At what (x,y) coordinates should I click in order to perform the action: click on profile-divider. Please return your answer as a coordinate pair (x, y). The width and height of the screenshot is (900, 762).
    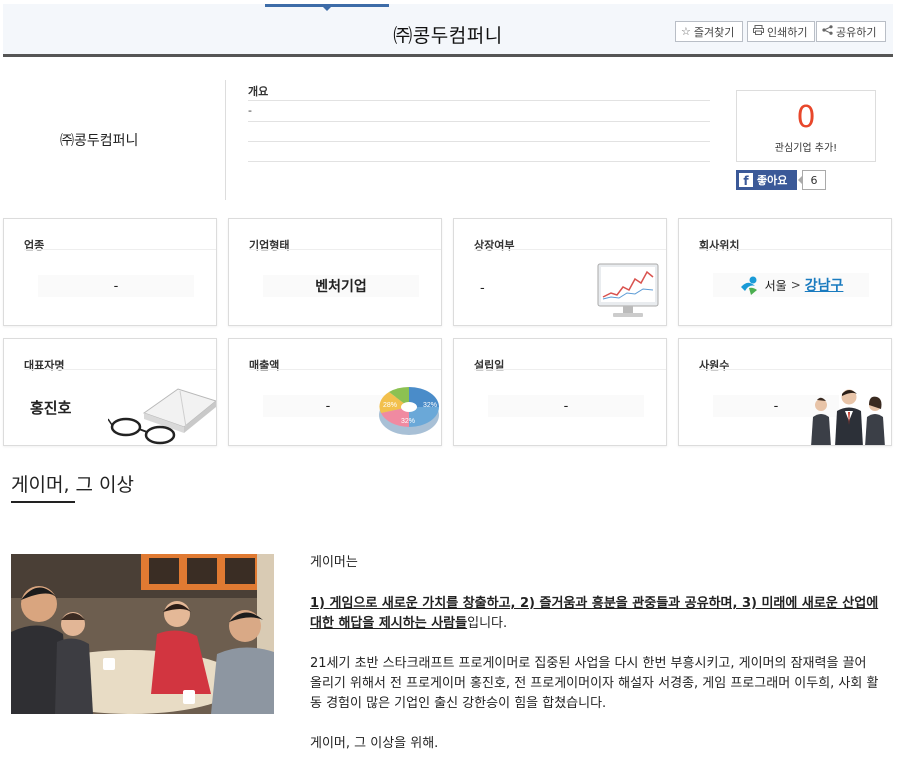
    Looking at the image, I should click on (225, 140).